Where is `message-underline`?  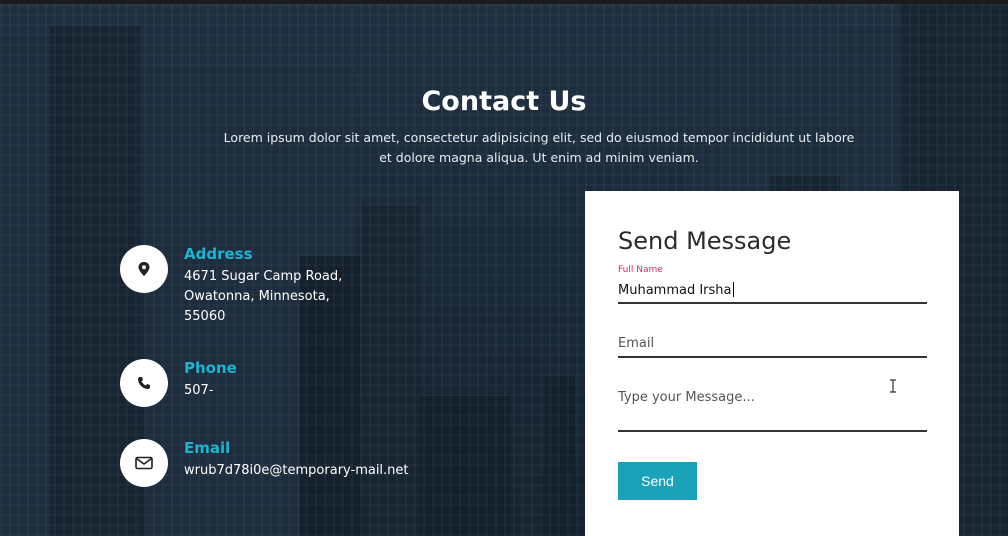 message-underline is located at coordinates (772, 431).